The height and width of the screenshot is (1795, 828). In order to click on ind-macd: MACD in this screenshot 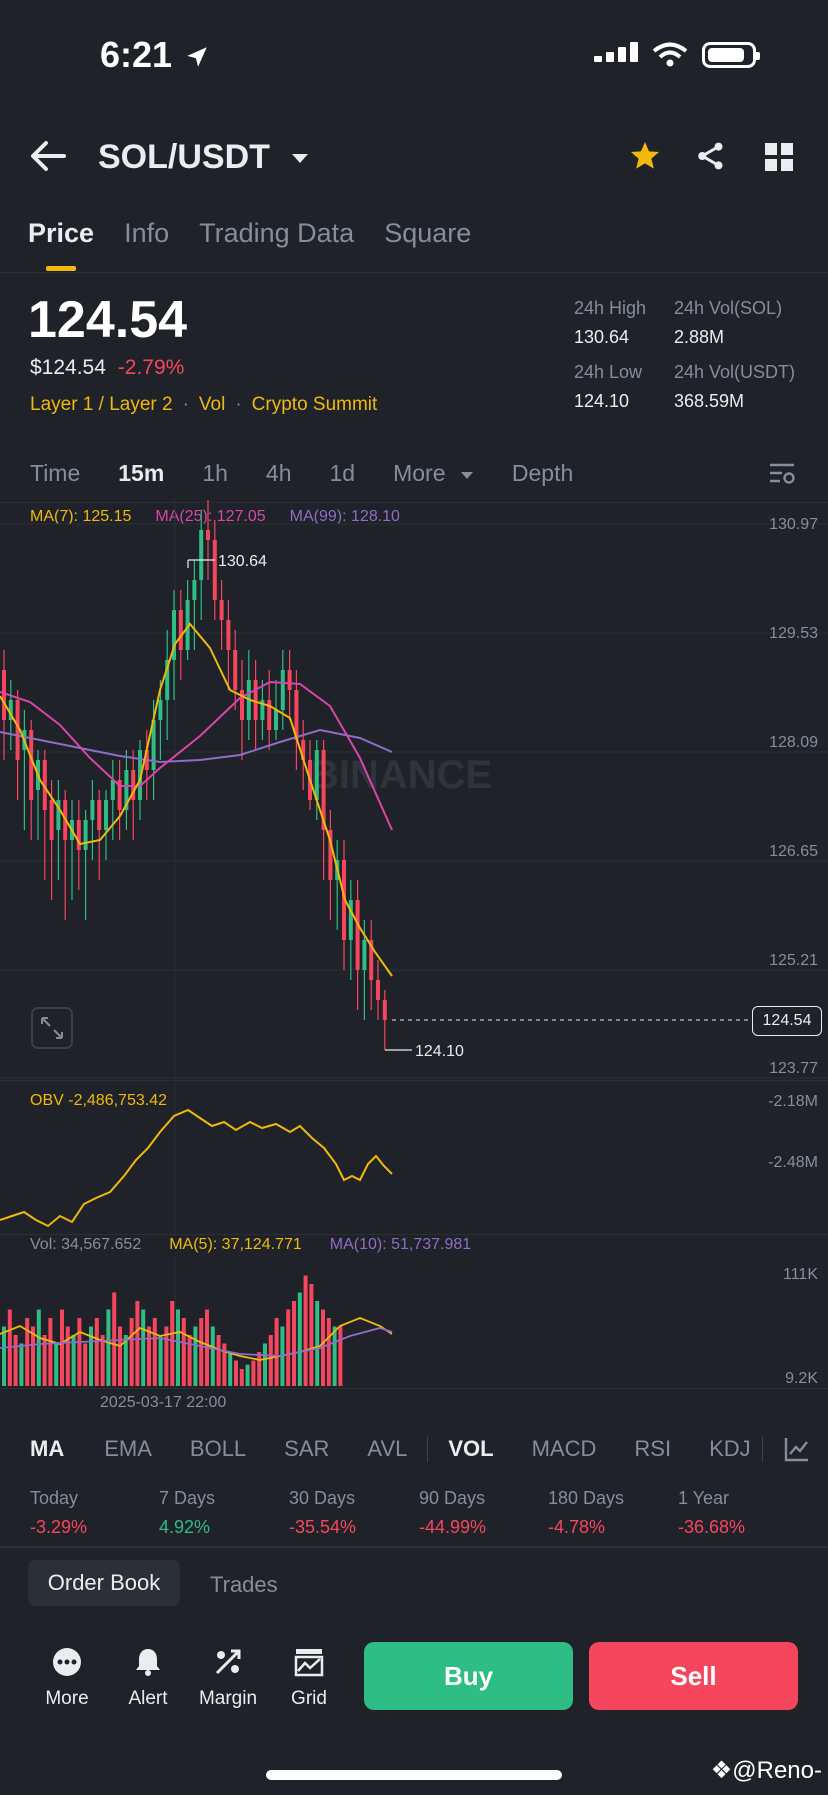, I will do `click(564, 1449)`.